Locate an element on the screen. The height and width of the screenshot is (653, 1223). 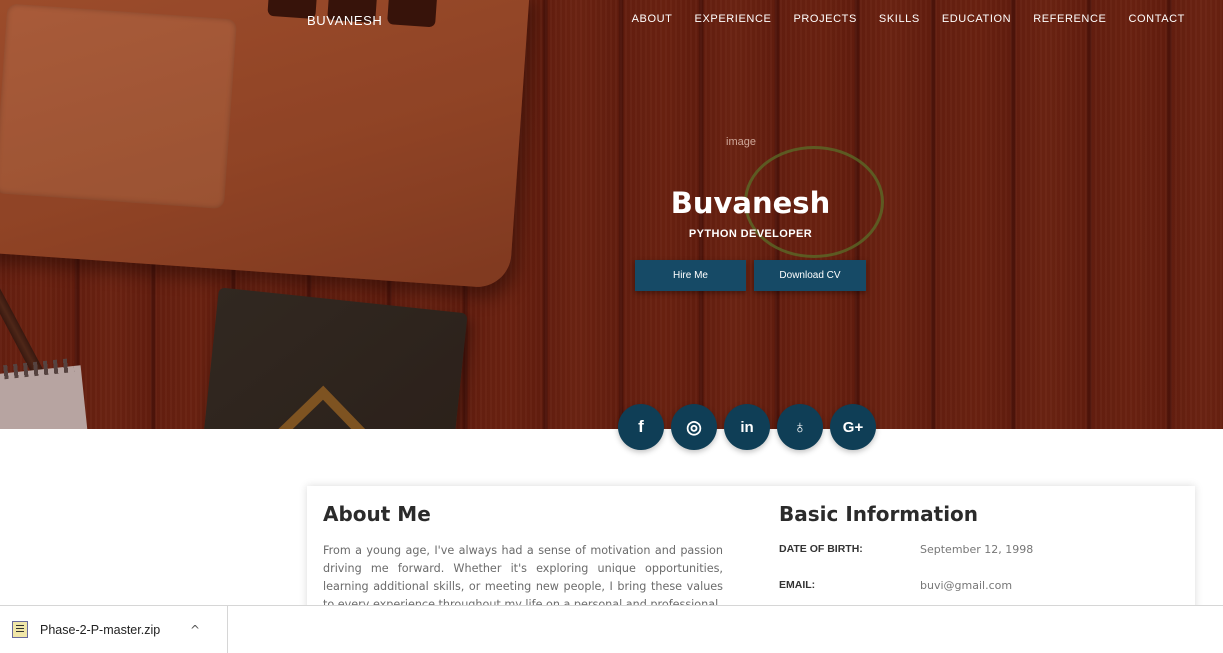
email-label: EMAIL: is located at coordinates (797, 585).